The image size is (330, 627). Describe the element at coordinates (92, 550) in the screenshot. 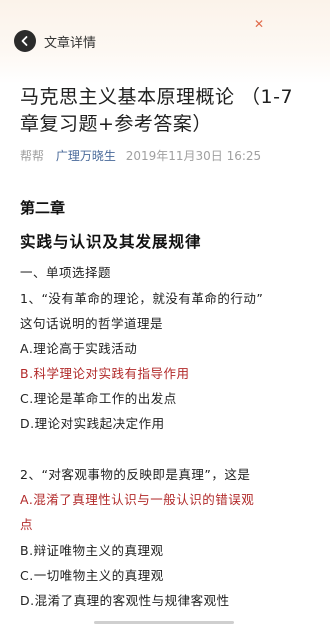

I see `question-2-option-b: B.辩证唯物主义的真理观` at that location.